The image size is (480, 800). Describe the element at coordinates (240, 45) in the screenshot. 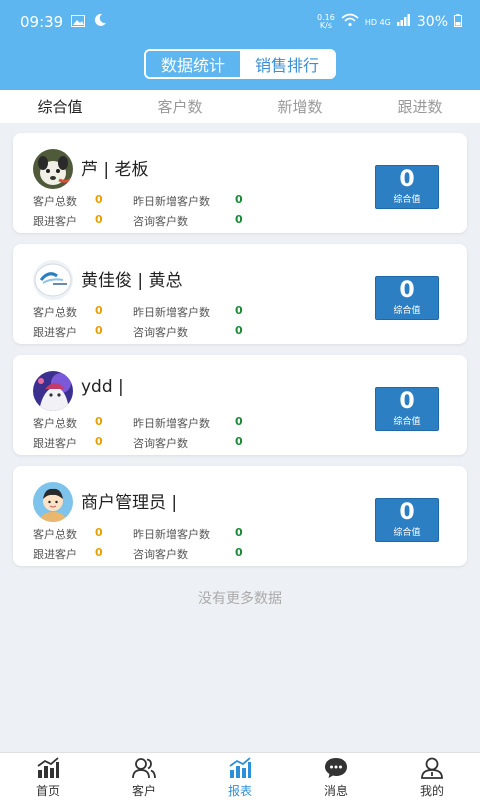

I see `app-header: 09:39 0.16 K/s HD 4G 30% 数据统计 销售排行` at that location.